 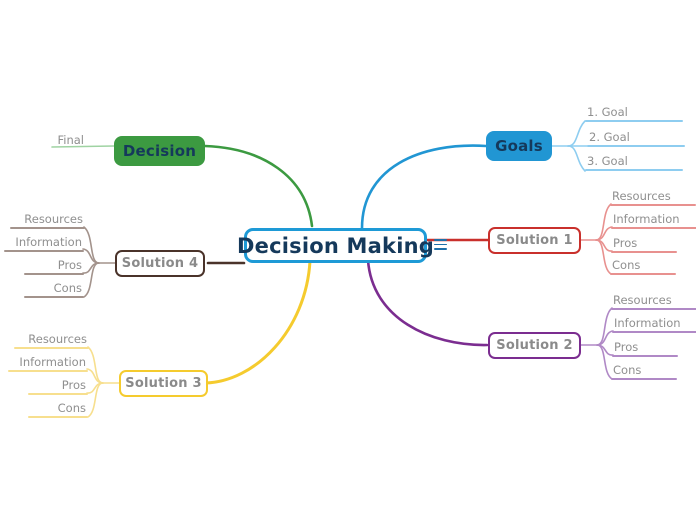 I want to click on node-solution-1: Solution 1, so click(x=534, y=240).